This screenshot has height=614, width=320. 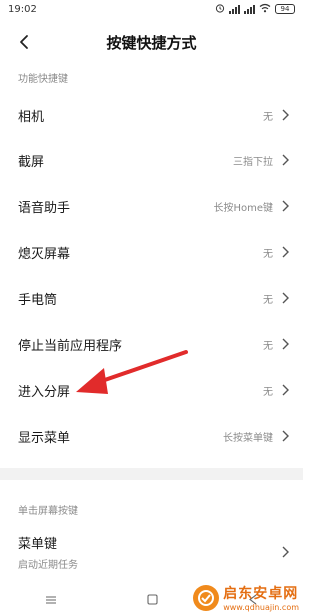 What do you see at coordinates (261, 607) in the screenshot?
I see `watermark-url: www.qdhuajin.com` at bounding box center [261, 607].